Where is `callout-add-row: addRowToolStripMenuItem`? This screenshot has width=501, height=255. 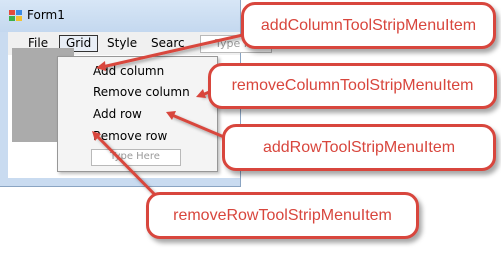 callout-add-row: addRowToolStripMenuItem is located at coordinates (359, 147).